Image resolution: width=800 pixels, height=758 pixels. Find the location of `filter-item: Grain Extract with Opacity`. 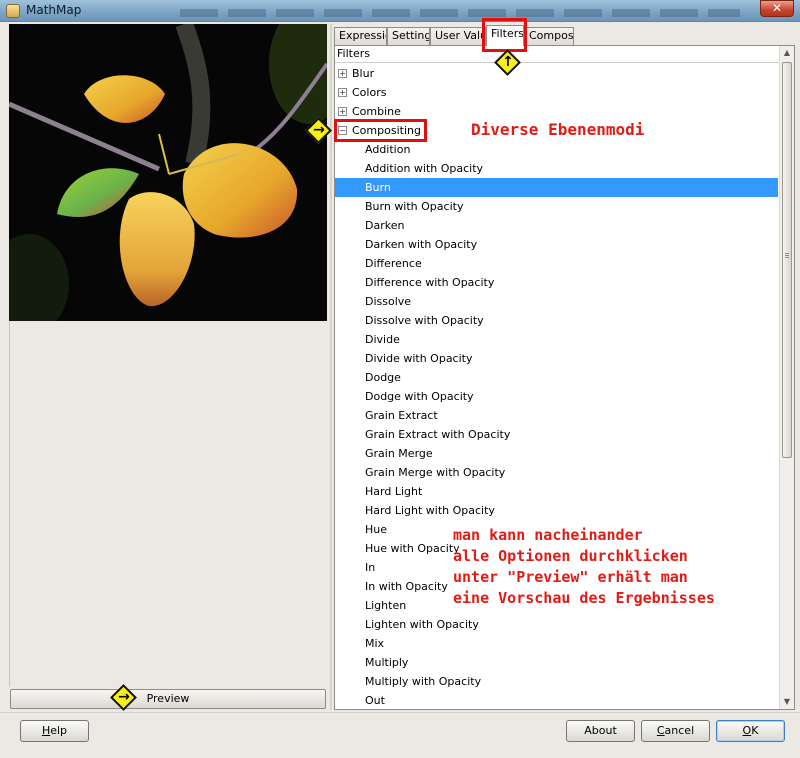

filter-item: Grain Extract with Opacity is located at coordinates (556, 434).